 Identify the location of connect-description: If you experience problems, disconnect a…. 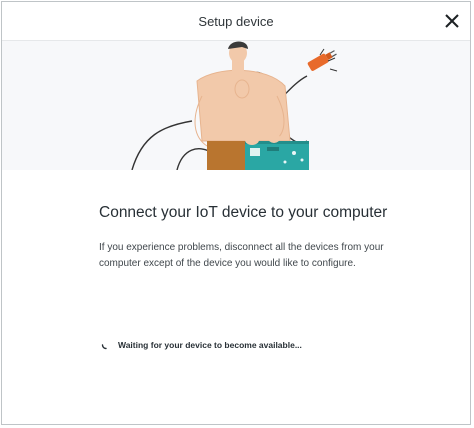
(241, 255).